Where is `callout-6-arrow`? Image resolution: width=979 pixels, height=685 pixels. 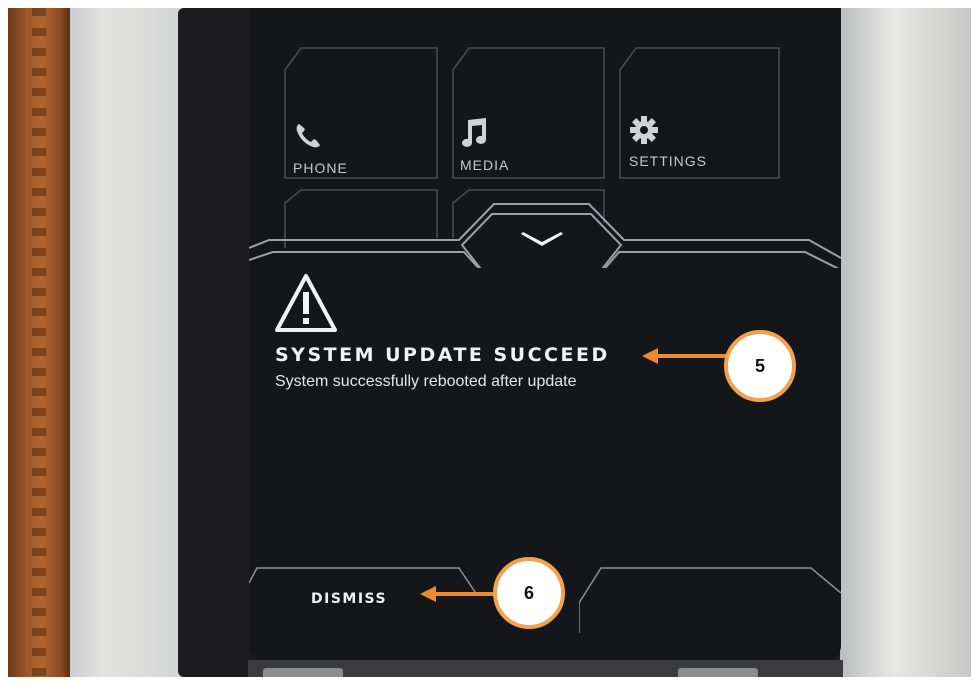
callout-6-arrow is located at coordinates (458, 594).